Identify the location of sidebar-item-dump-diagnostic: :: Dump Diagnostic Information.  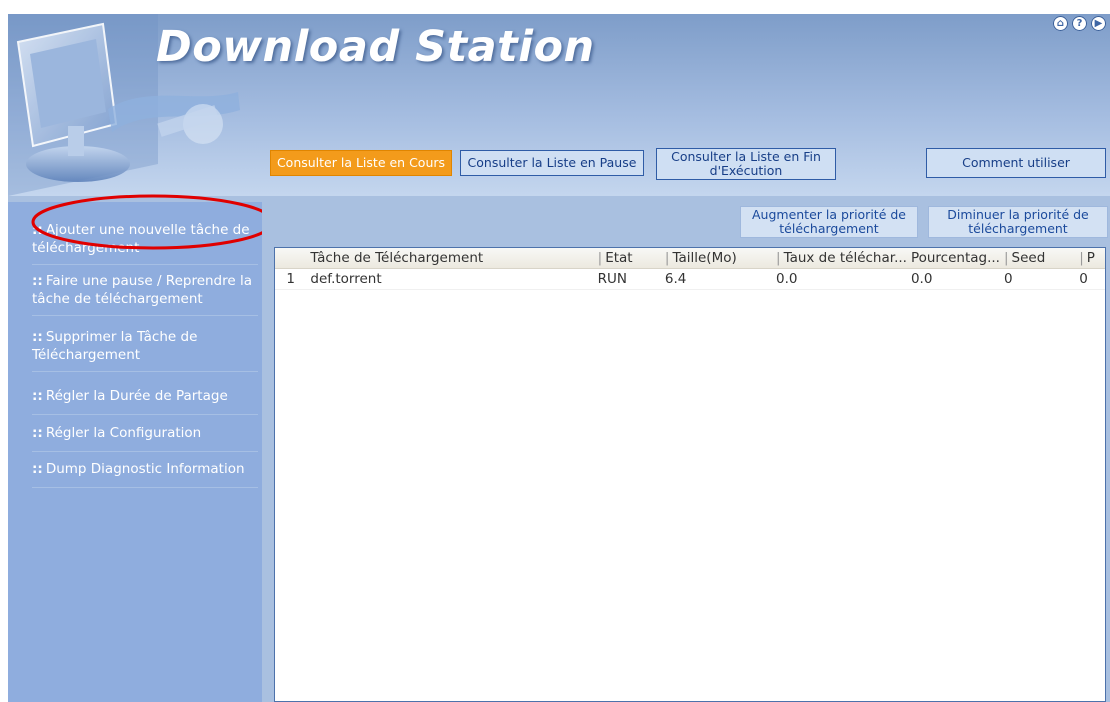
(145, 474).